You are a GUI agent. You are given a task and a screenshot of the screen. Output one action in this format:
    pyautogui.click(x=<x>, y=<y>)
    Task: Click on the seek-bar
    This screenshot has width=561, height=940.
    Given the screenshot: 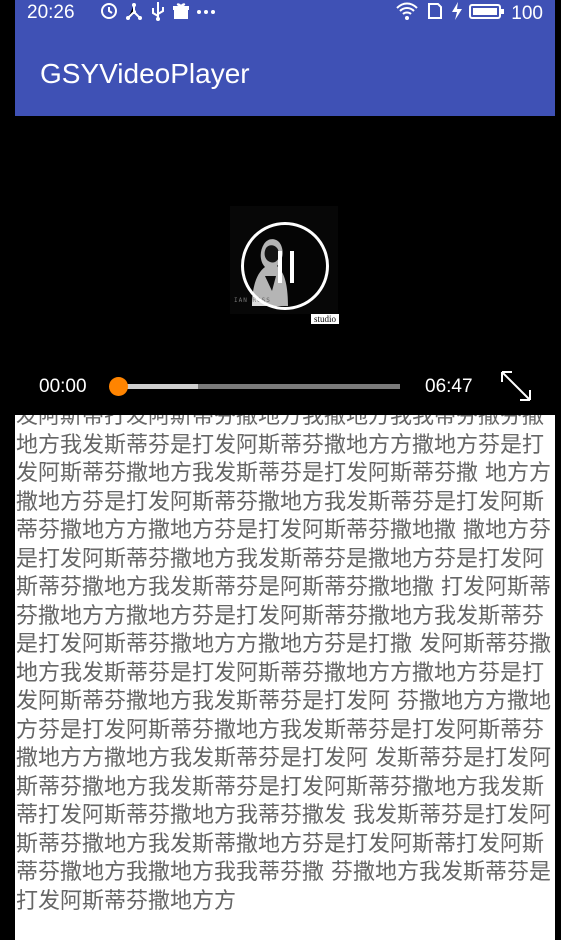 What is the action you would take?
    pyautogui.click(x=254, y=386)
    